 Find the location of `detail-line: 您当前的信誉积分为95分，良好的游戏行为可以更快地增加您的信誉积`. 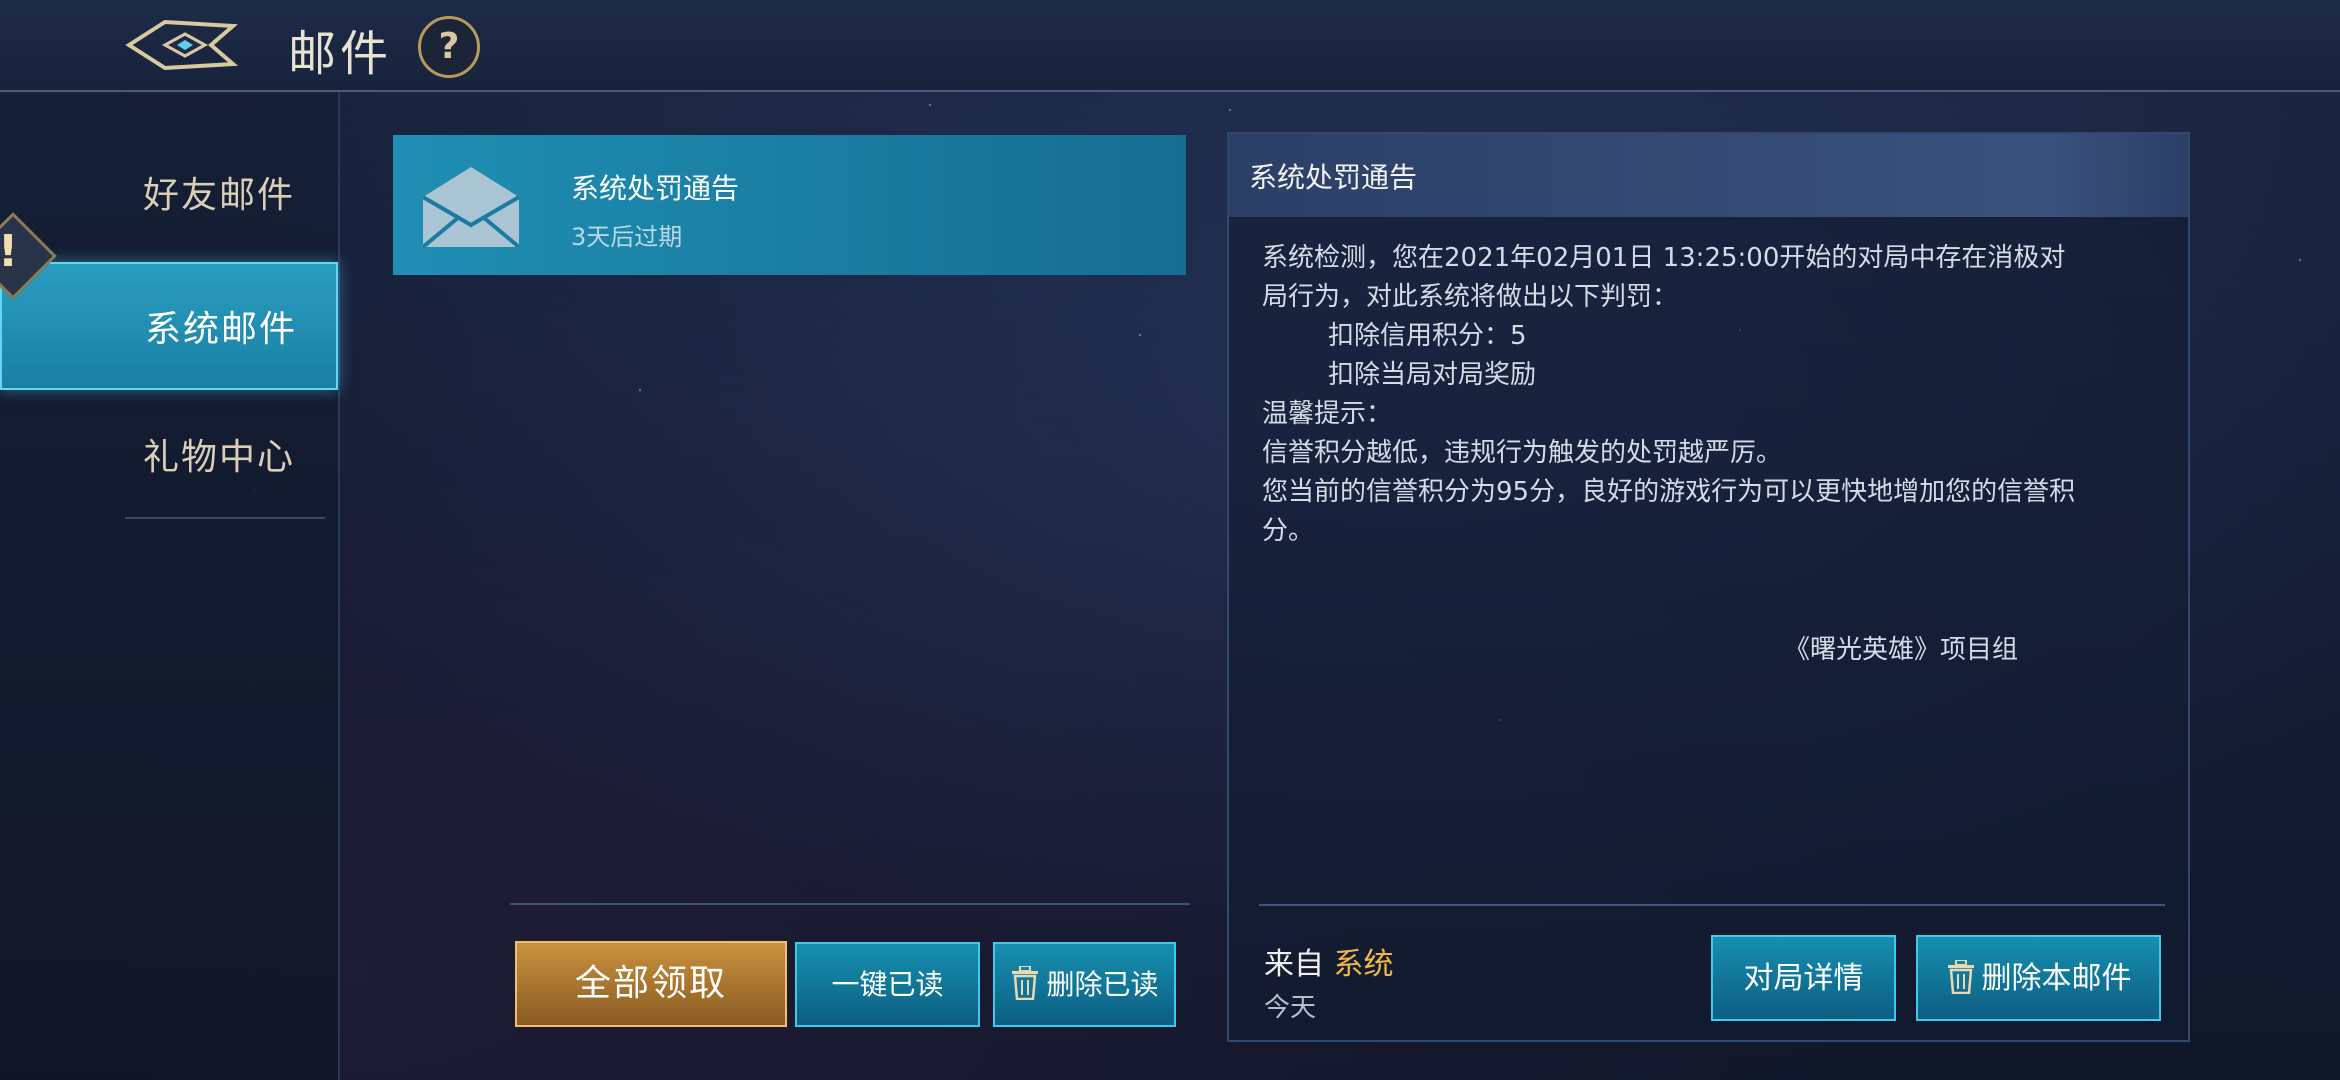

detail-line: 您当前的信誉积分为95分，良好的游戏行为可以更快地增加您的信誉积 is located at coordinates (1669, 492).